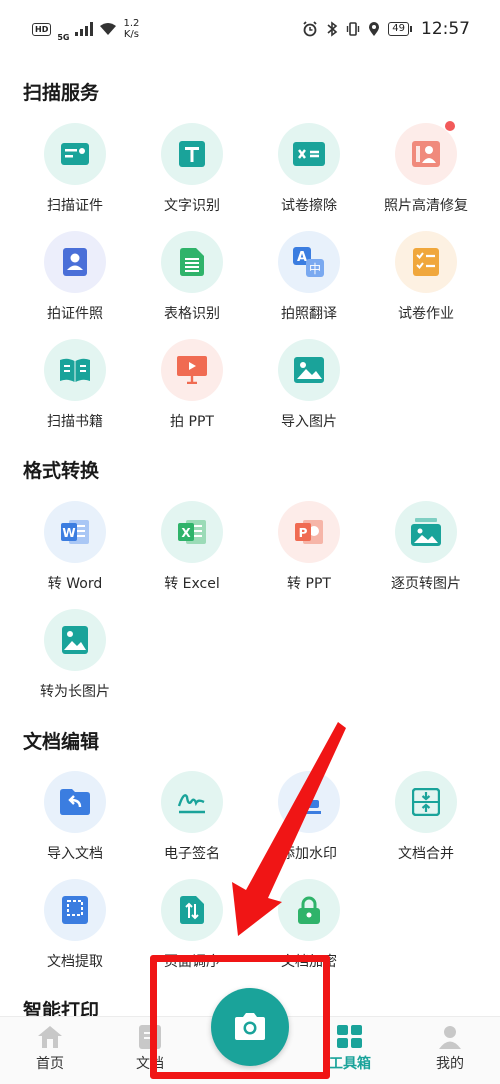 The width and height of the screenshot is (500, 1084). I want to click on tool-merge-document: 文档合并, so click(426, 817).